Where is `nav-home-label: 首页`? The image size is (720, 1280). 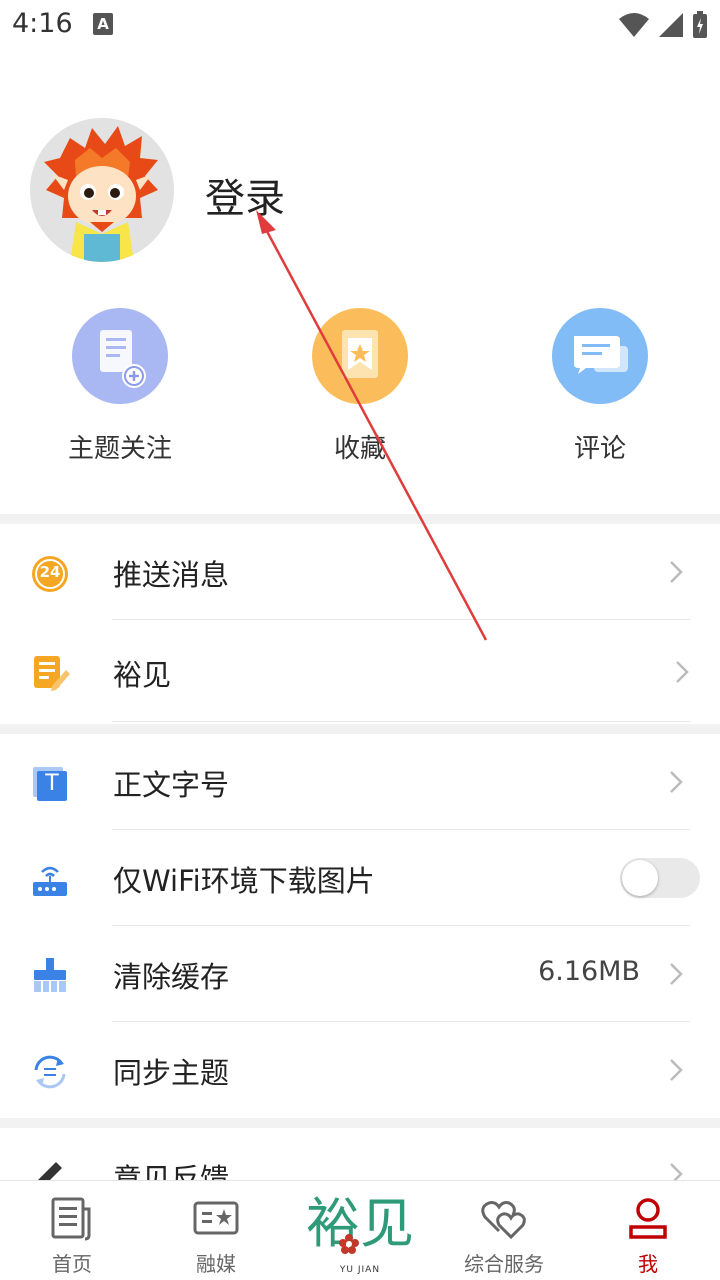 nav-home-label: 首页 is located at coordinates (72, 1264).